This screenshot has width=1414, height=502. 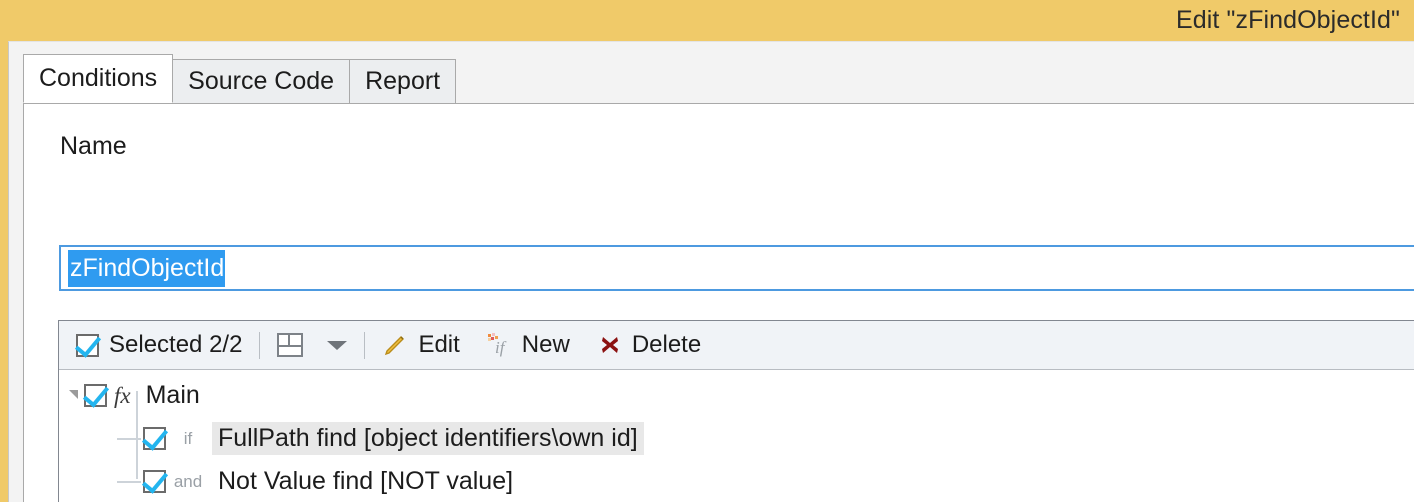 I want to click on name-input: zFindObjectId, so click(x=736, y=268).